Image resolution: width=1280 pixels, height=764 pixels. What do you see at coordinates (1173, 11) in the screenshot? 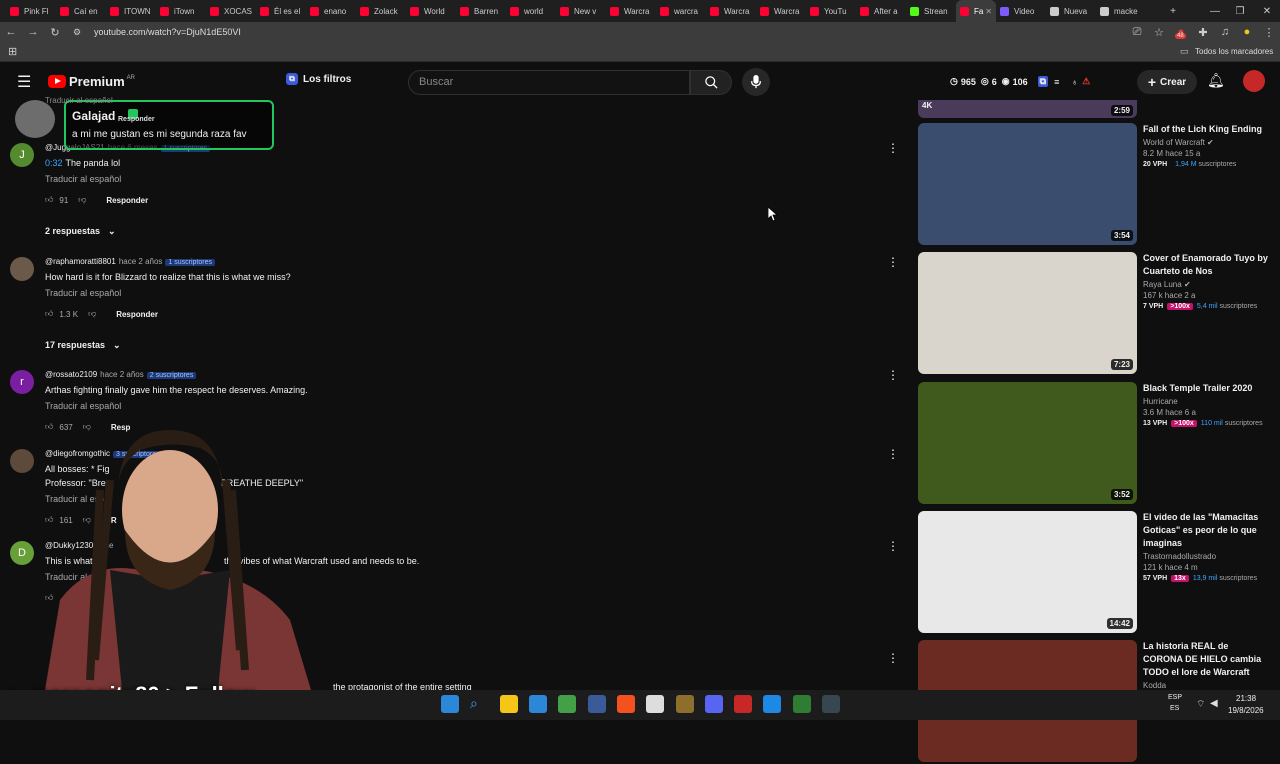
I see `new-tab-button: +` at bounding box center [1173, 11].